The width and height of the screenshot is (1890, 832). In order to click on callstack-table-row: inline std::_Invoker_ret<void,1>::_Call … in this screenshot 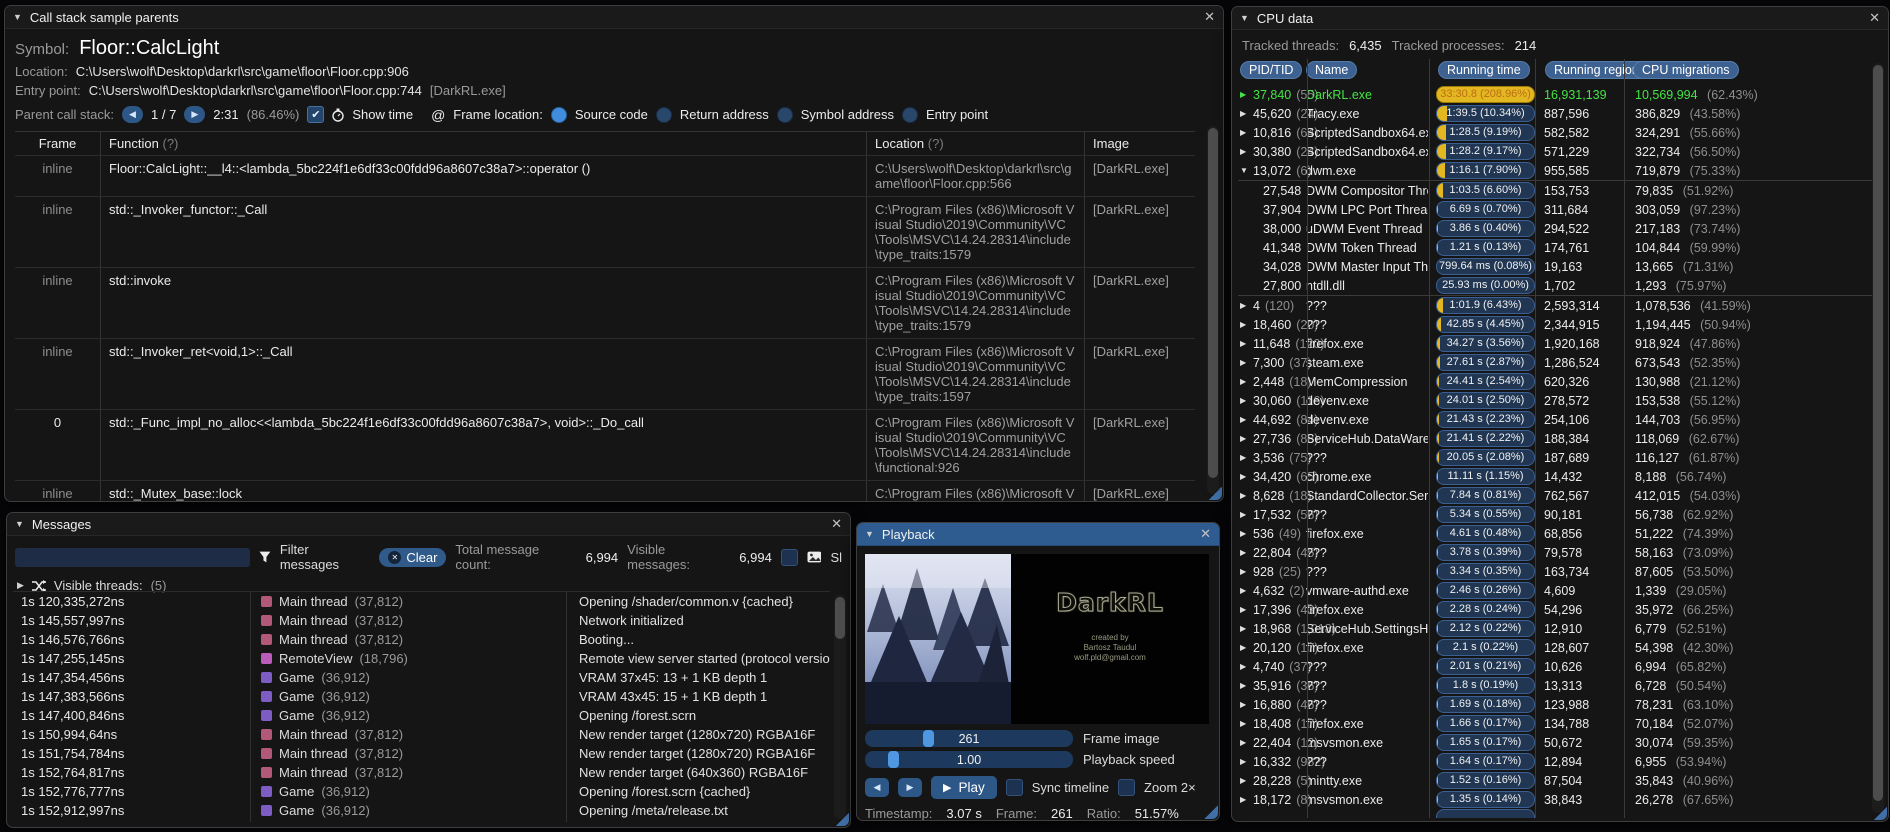, I will do `click(605, 374)`.